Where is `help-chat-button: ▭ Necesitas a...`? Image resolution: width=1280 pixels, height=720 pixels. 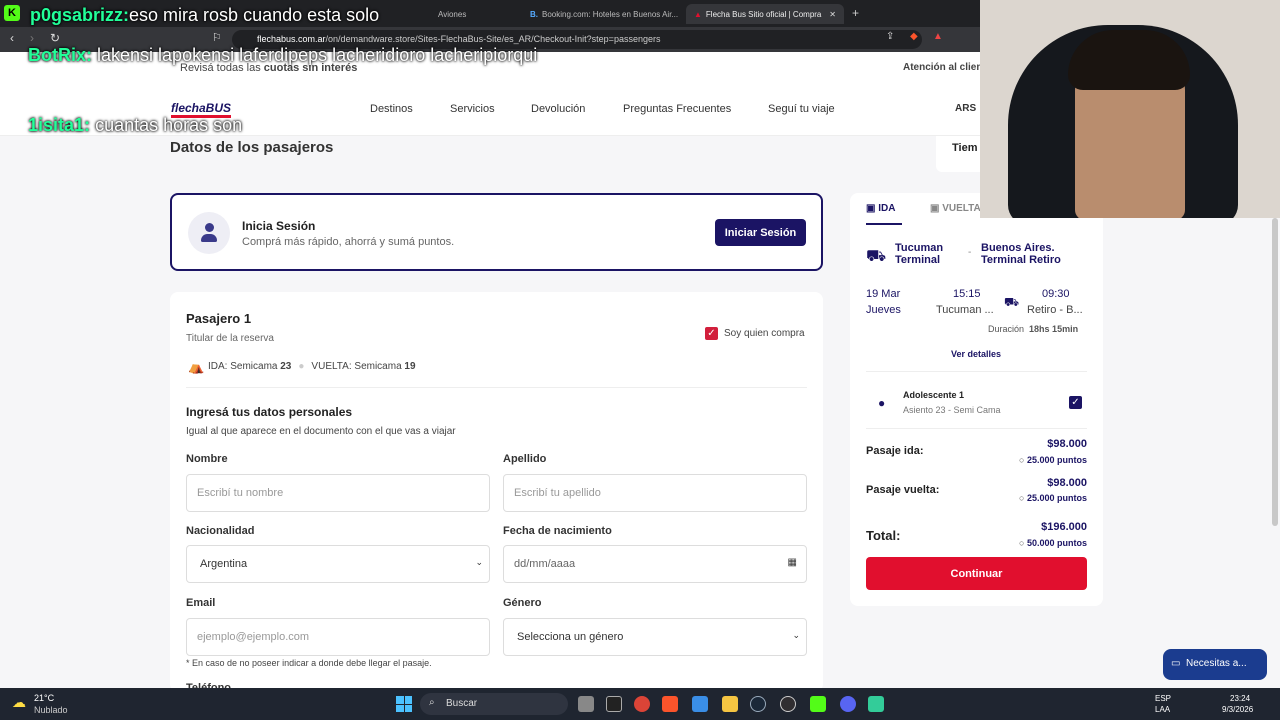 help-chat-button: ▭ Necesitas a... is located at coordinates (1215, 664).